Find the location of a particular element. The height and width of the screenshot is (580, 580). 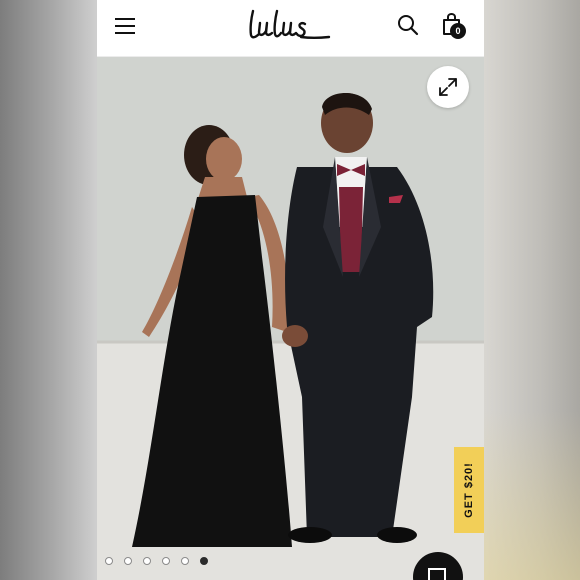

promo-label: GET $20! is located at coordinates (469, 490).